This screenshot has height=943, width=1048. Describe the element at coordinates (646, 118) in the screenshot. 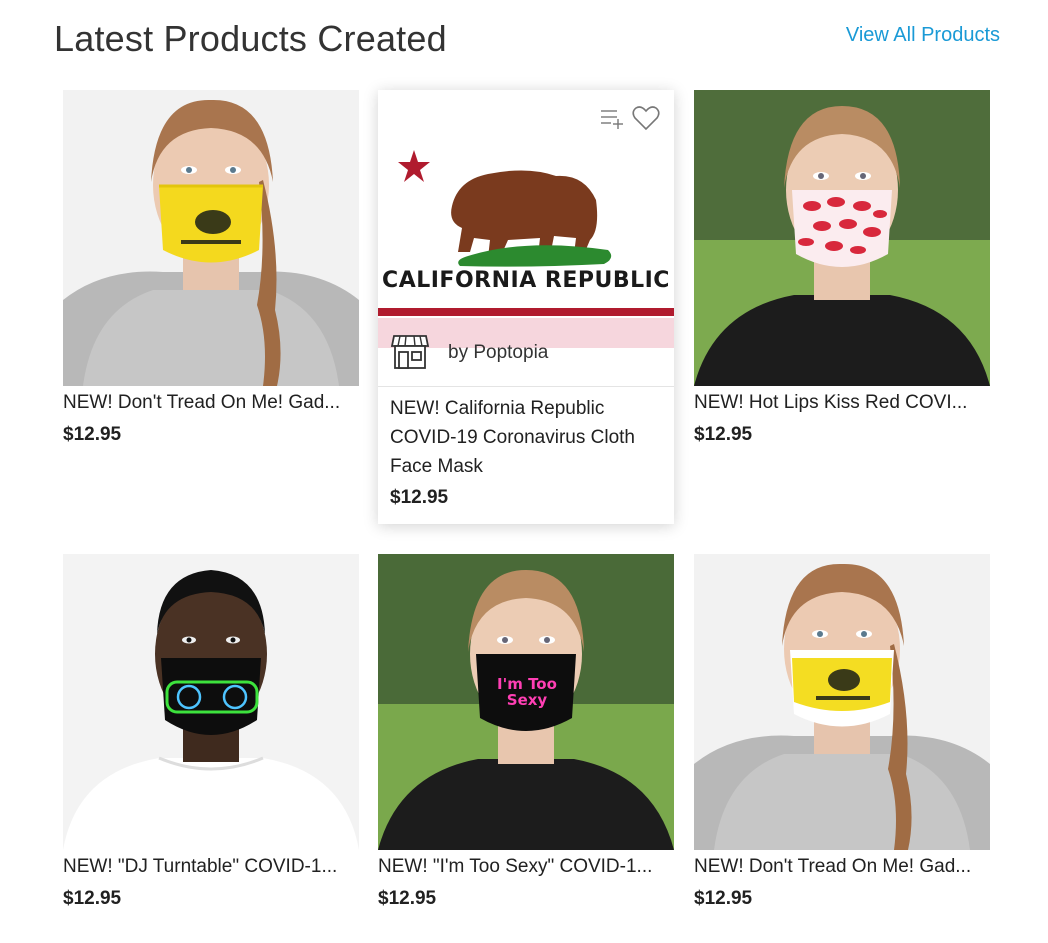

I see `heart-icon` at that location.